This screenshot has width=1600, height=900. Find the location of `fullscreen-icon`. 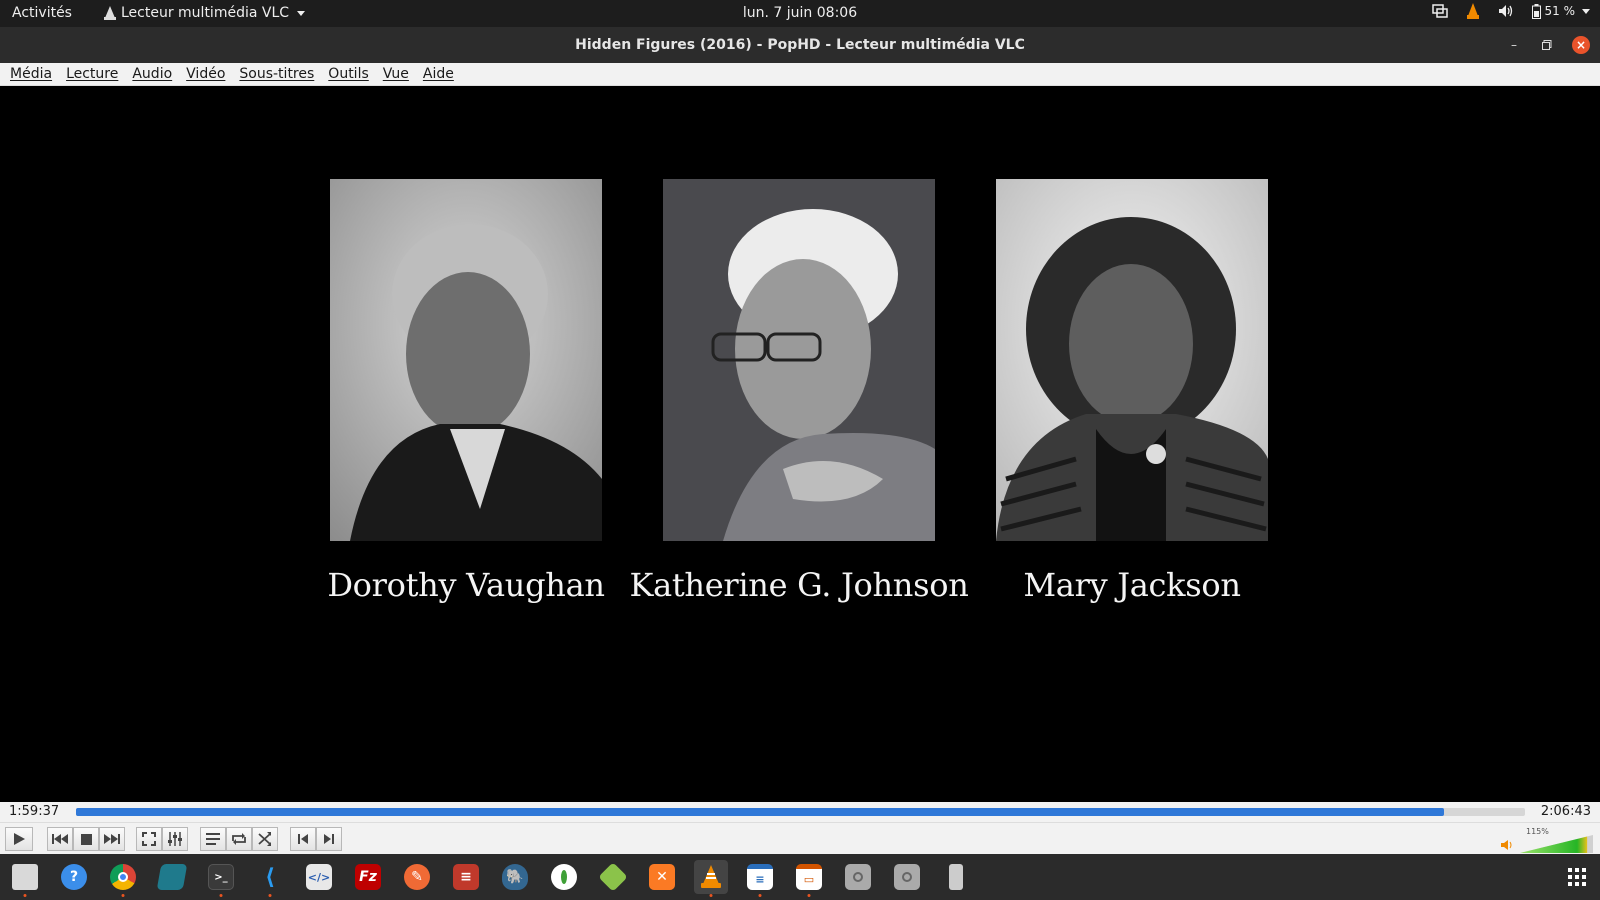

fullscreen-icon is located at coordinates (149, 839).